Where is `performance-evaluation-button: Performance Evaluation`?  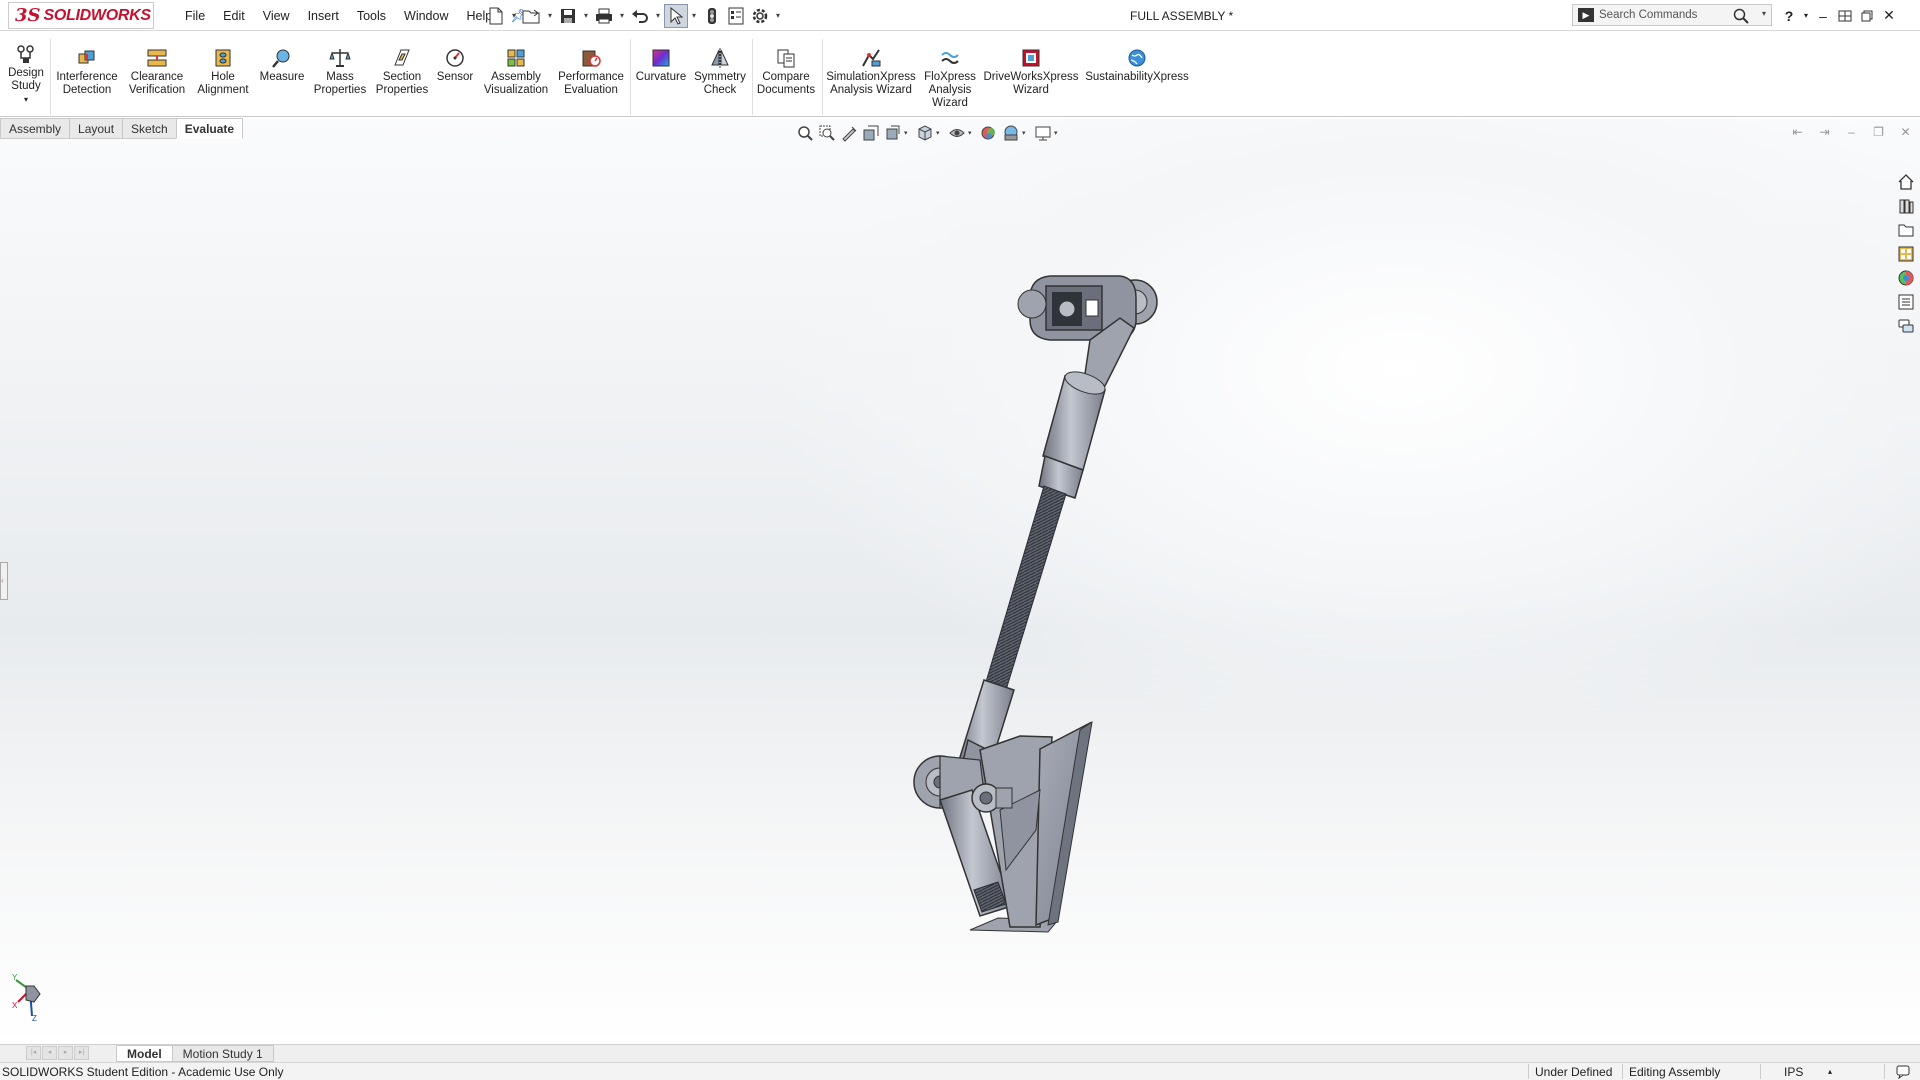 performance-evaluation-button: Performance Evaluation is located at coordinates (591, 72).